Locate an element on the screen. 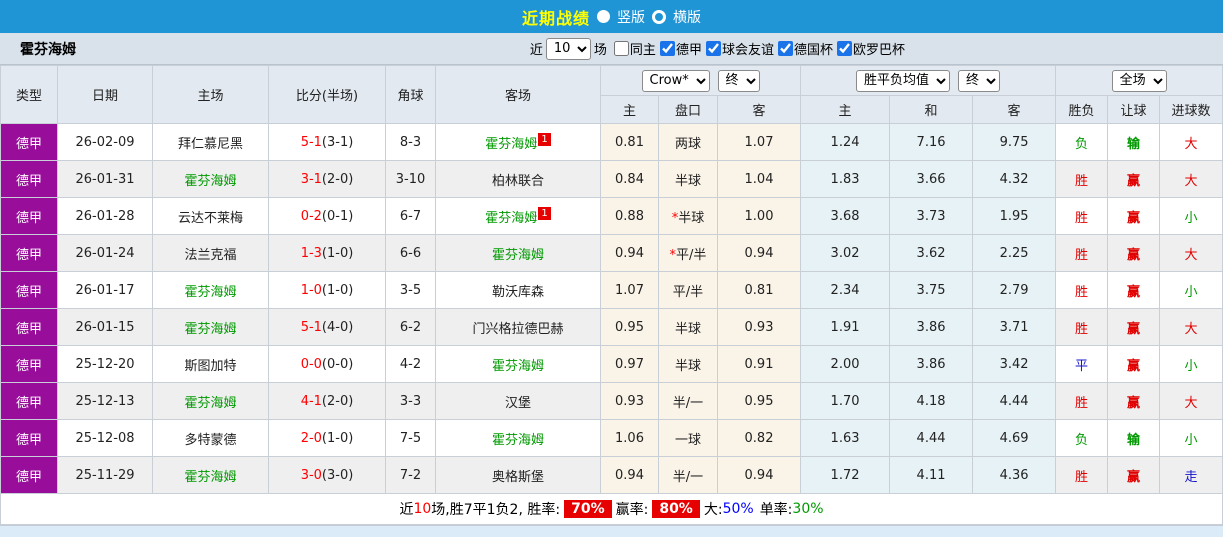  home-team-cell: 斯图加特 is located at coordinates (210, 364).